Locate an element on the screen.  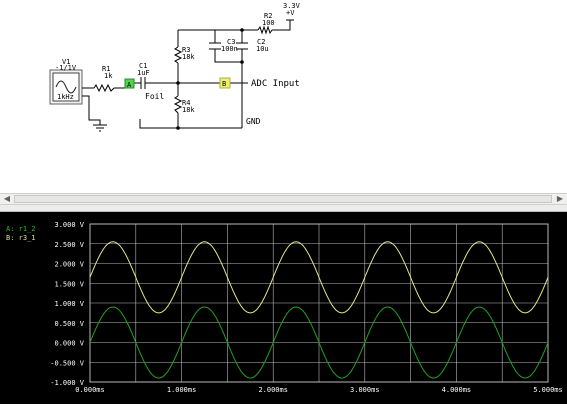
resistor-r4 is located at coordinates (178, 104).